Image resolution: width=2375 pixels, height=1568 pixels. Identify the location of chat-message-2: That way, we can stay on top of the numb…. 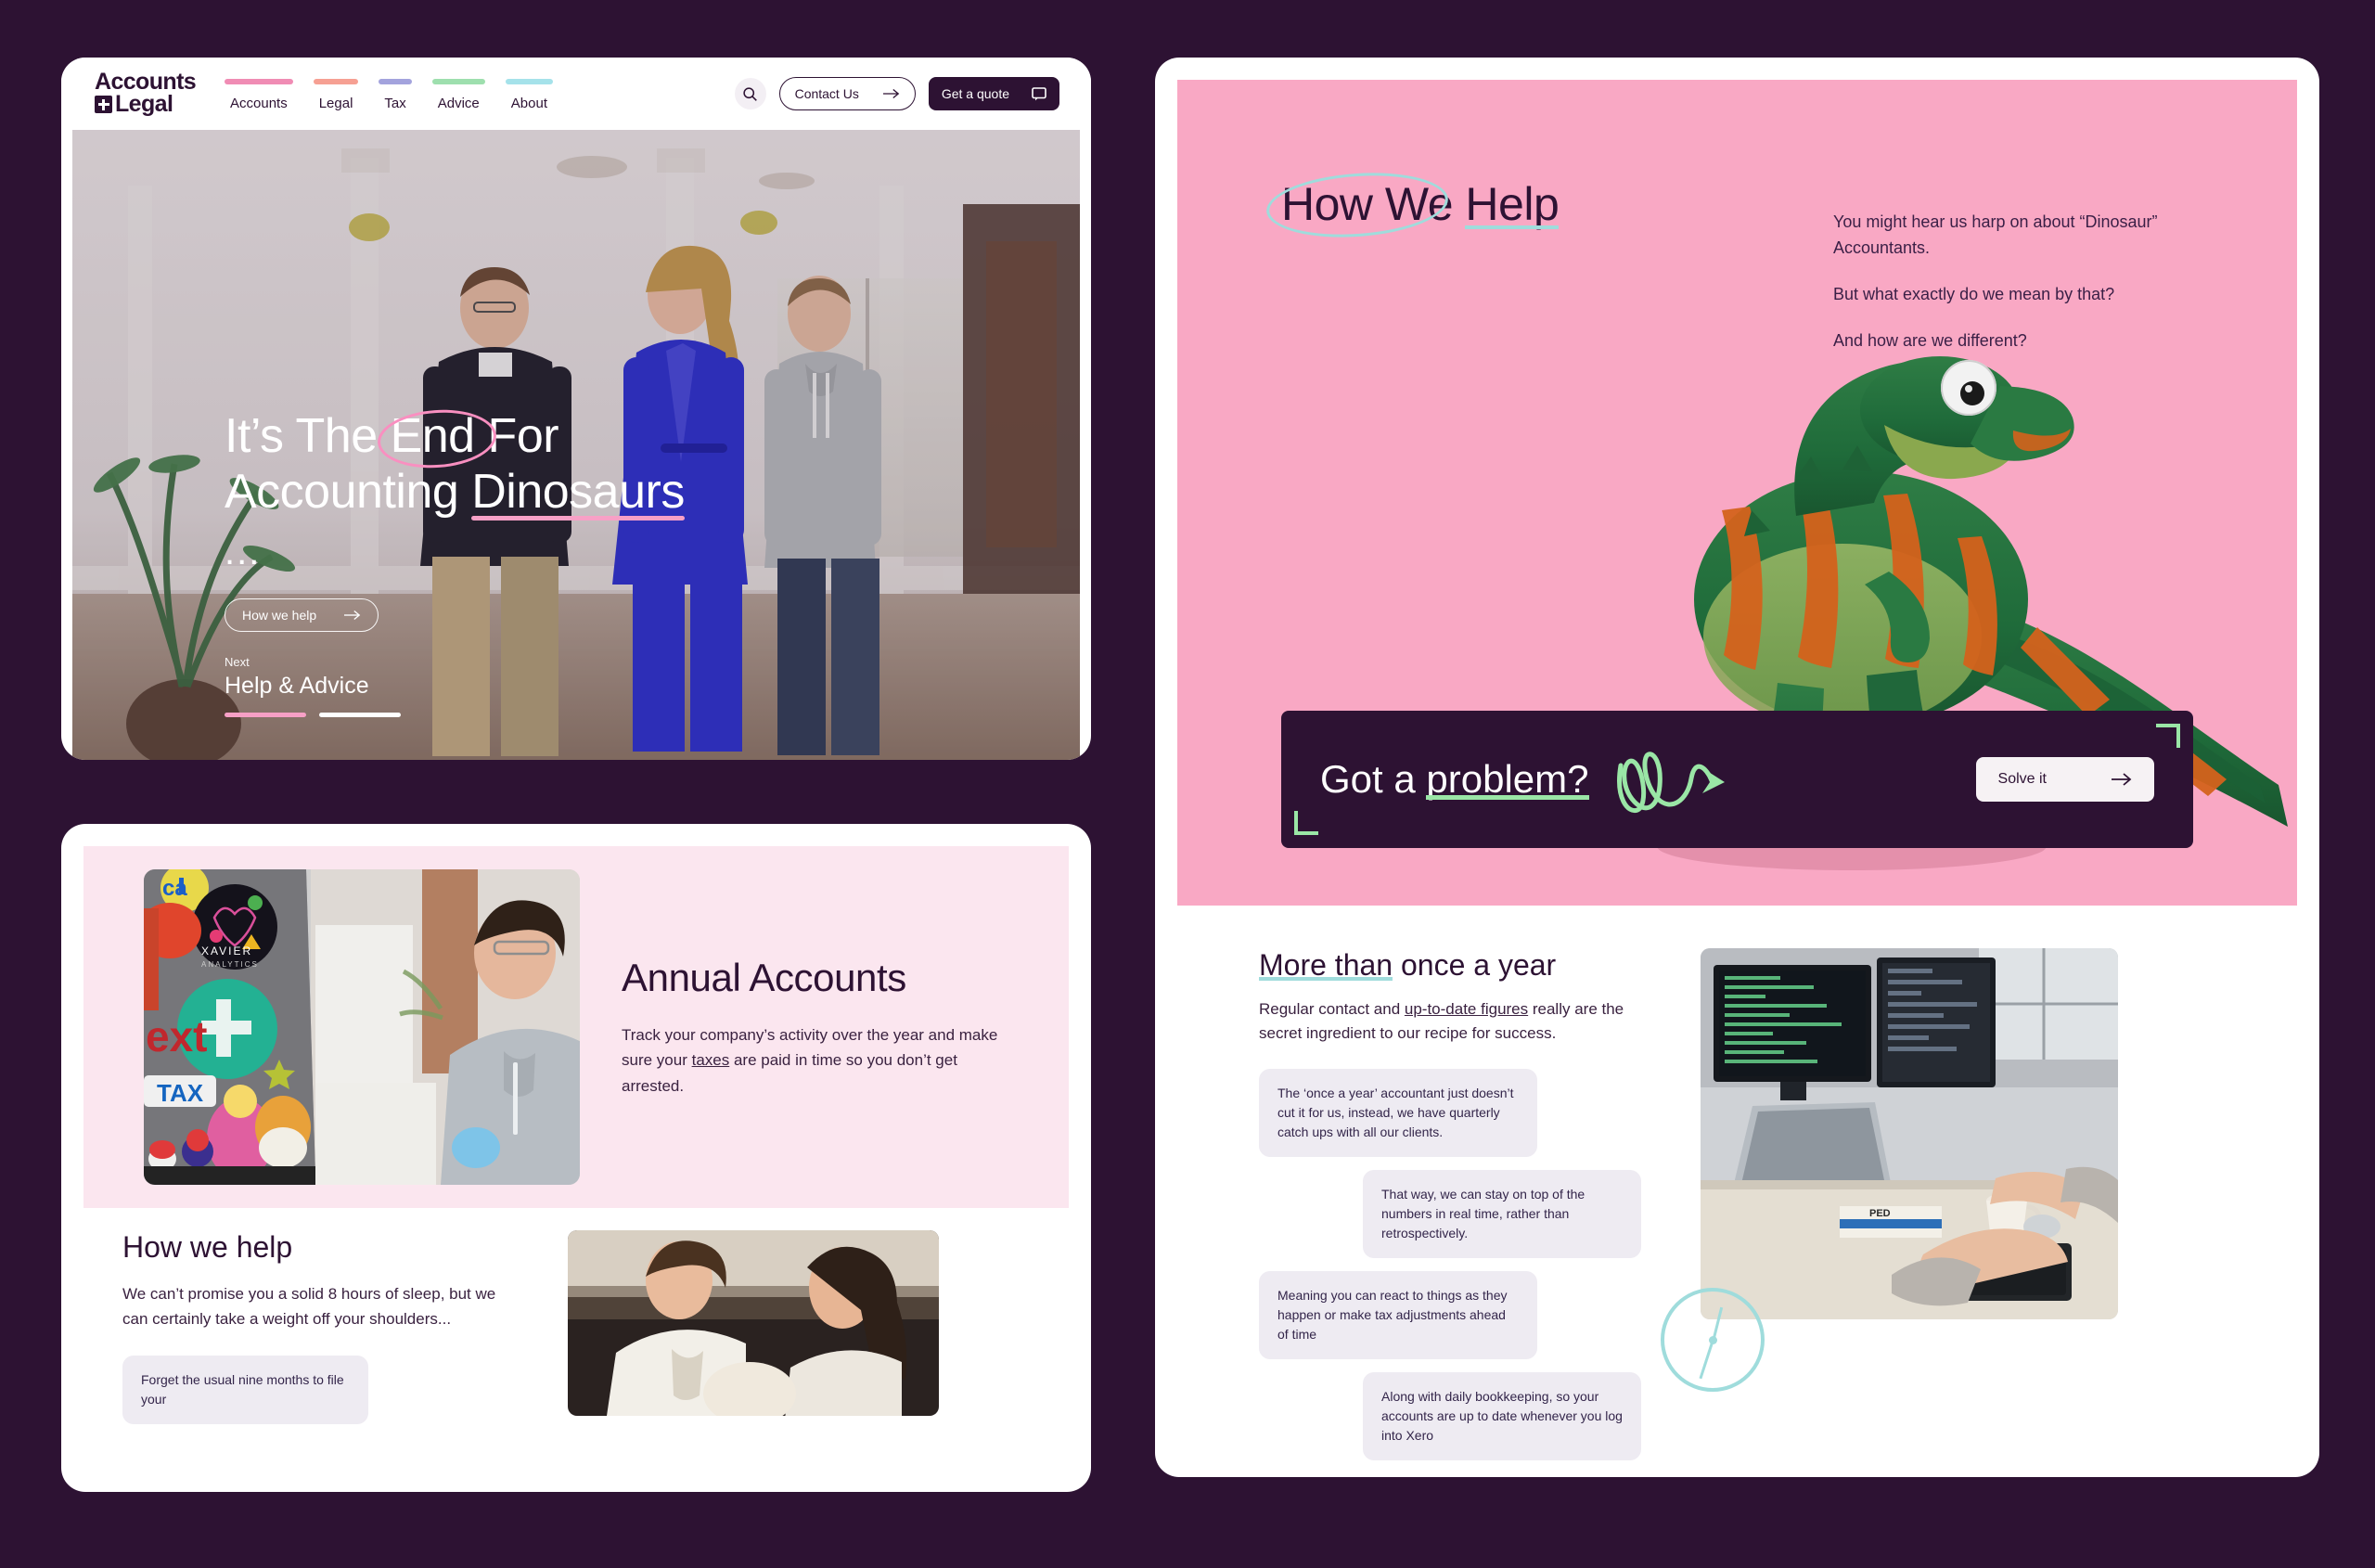
(1502, 1214).